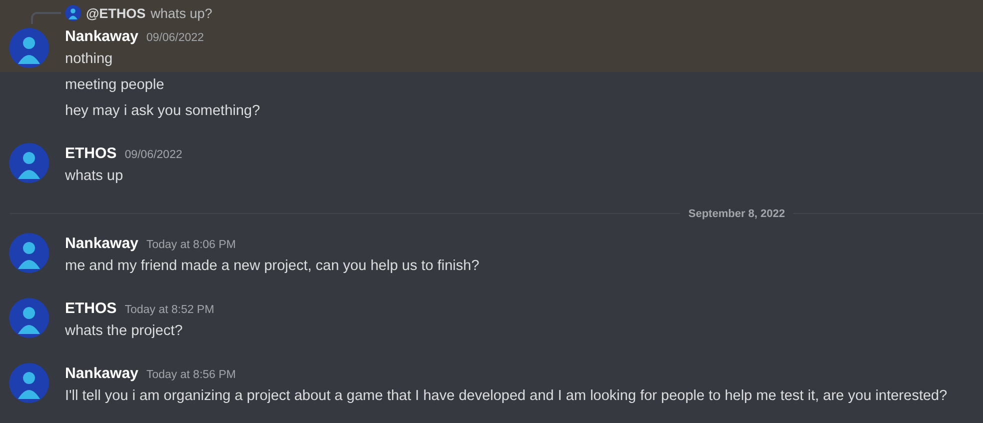 The height and width of the screenshot is (423, 983). What do you see at coordinates (46, 18) in the screenshot?
I see `reply-connector` at bounding box center [46, 18].